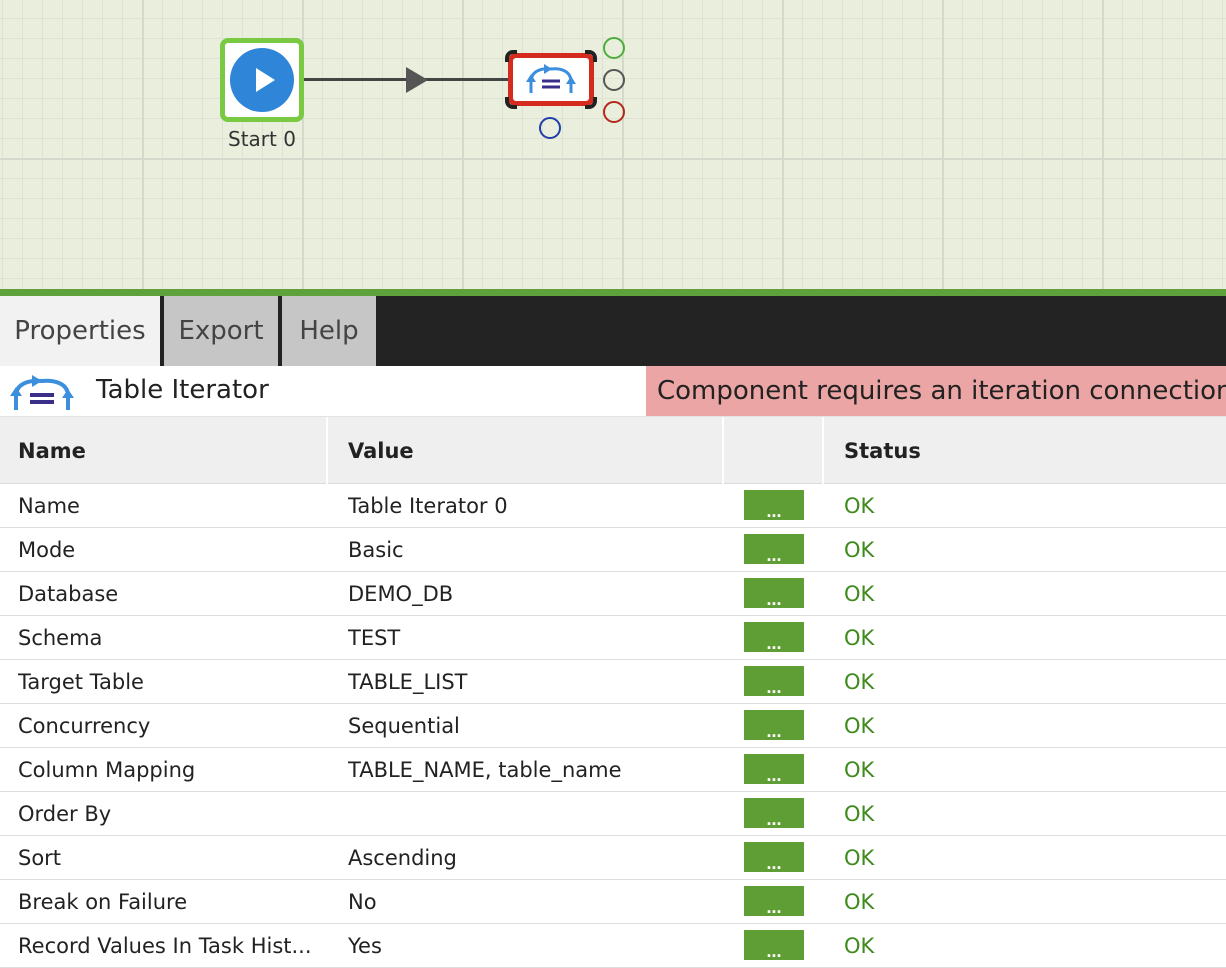 This screenshot has height=968, width=1226. I want to click on column-header-edit, so click(774, 450).